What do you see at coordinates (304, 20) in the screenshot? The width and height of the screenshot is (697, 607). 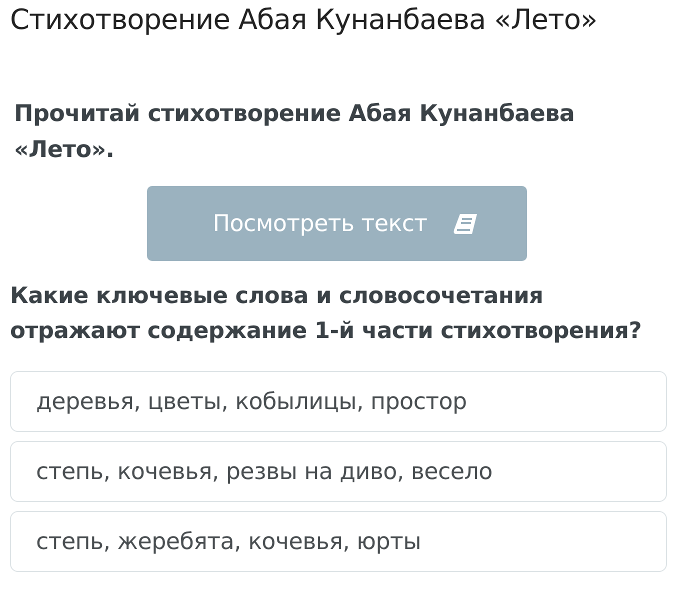 I see `page-title: Стихотворение Абая Кунанбаева «Лето»` at bounding box center [304, 20].